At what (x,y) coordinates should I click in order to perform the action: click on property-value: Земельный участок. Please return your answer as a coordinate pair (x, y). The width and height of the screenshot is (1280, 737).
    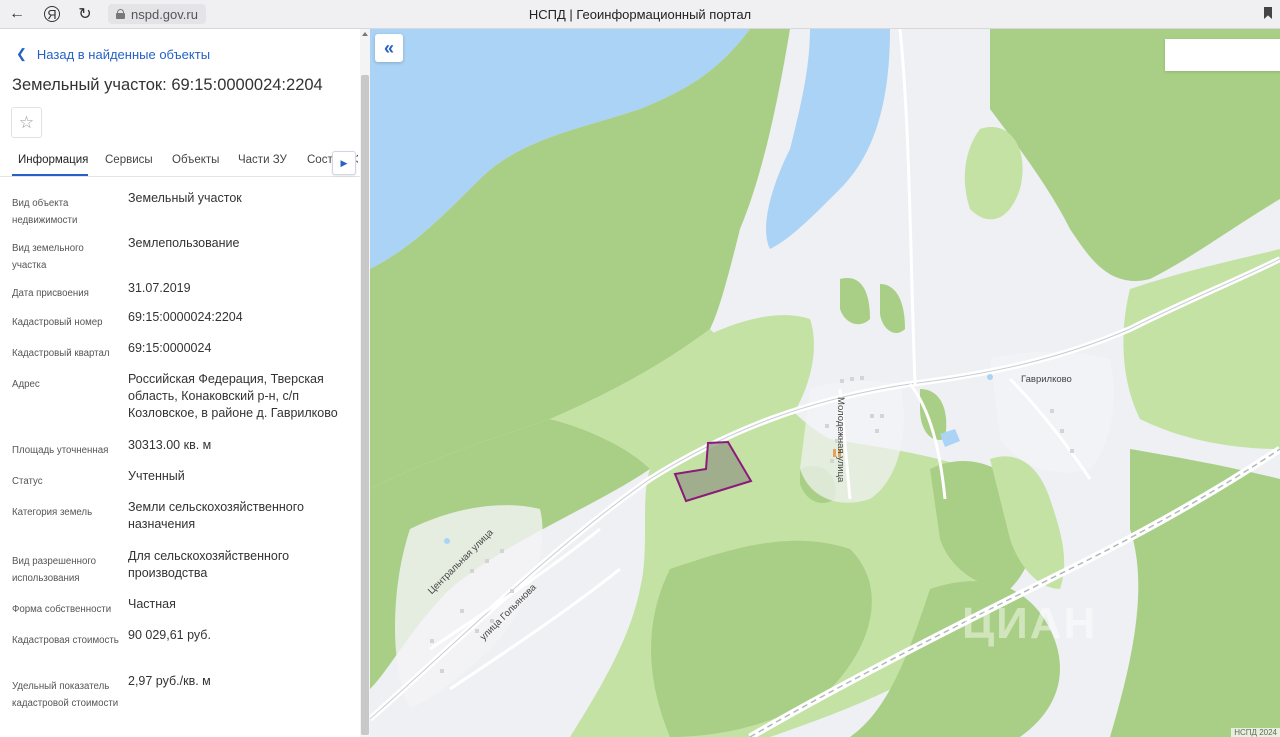
    Looking at the image, I should click on (185, 198).